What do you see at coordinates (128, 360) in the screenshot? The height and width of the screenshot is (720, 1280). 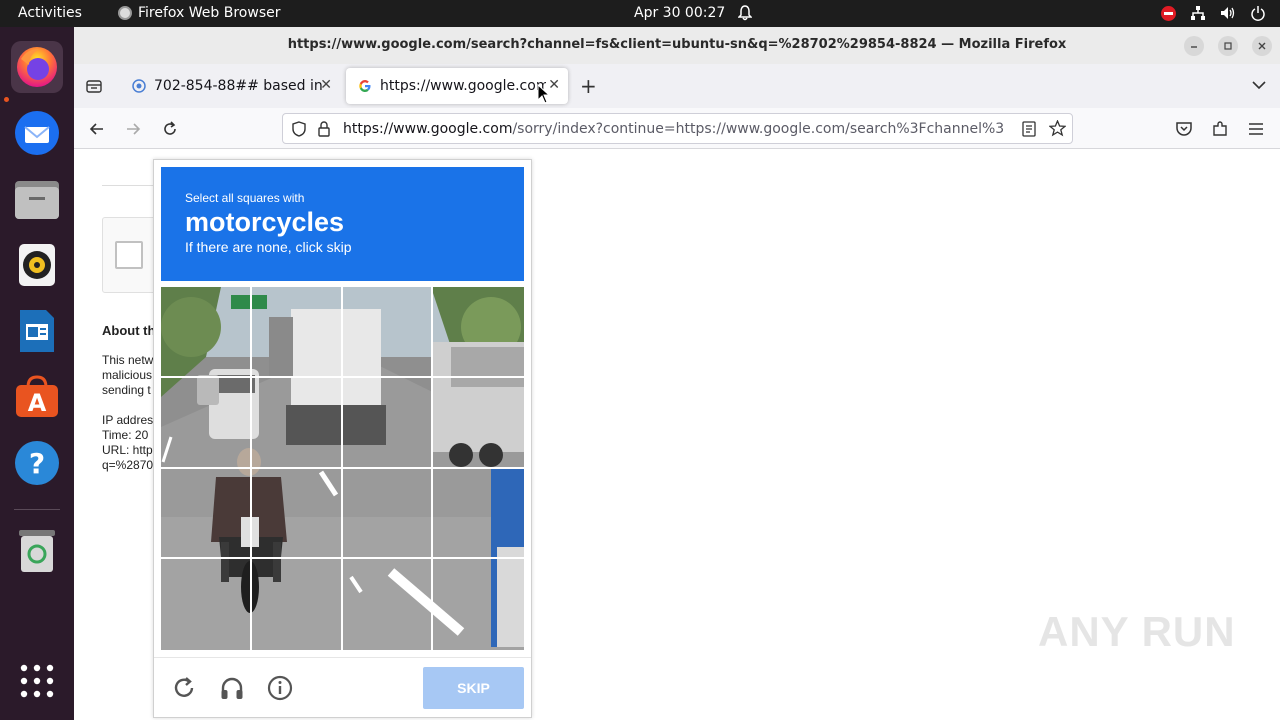 I see `info-line-1: This netw` at bounding box center [128, 360].